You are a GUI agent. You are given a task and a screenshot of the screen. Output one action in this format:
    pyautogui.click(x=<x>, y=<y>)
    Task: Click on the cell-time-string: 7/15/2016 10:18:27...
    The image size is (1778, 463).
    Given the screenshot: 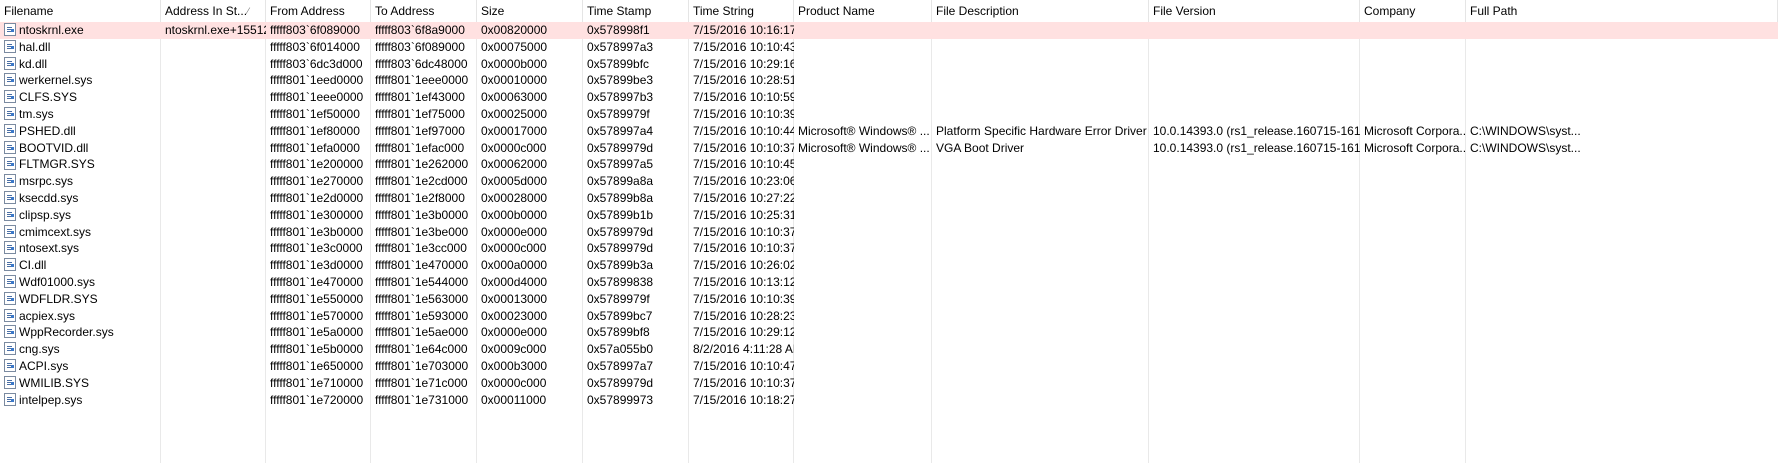 What is the action you would take?
    pyautogui.click(x=741, y=400)
    